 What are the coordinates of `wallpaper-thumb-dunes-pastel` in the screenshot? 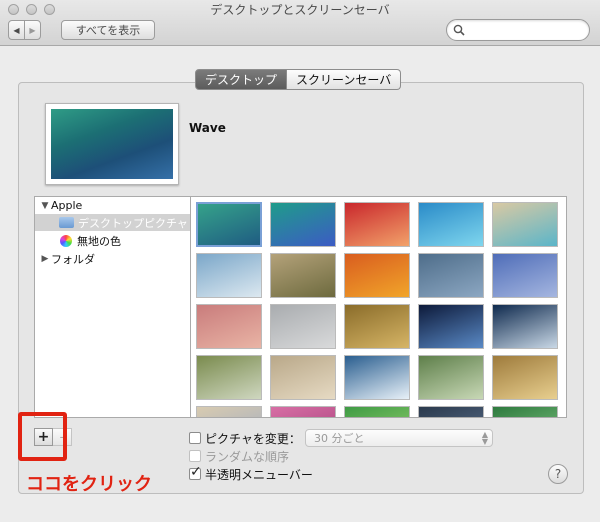 It's located at (229, 411).